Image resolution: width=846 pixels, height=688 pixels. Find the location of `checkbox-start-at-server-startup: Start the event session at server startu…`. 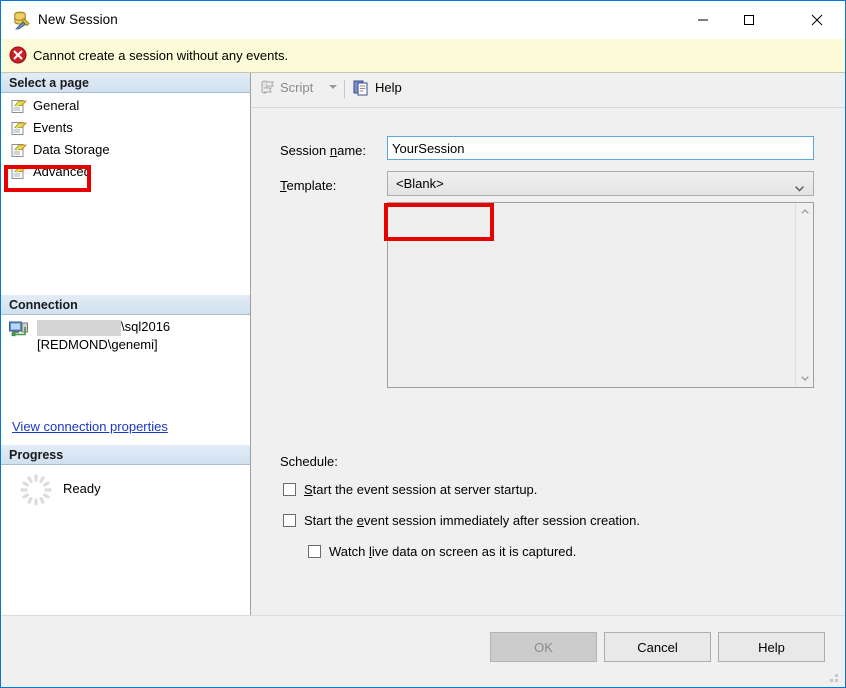

checkbox-start-at-server-startup: Start the event session at server startu… is located at coordinates (410, 489).